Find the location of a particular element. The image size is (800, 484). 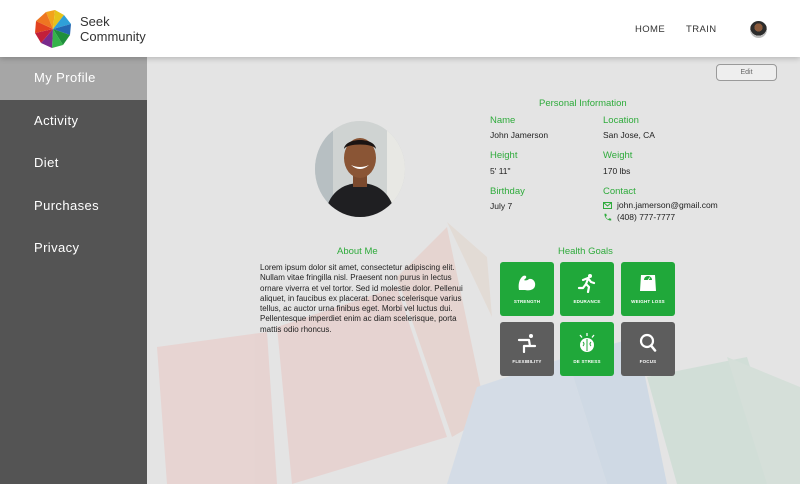

sidebar-item-activity: Activity is located at coordinates (73, 121).